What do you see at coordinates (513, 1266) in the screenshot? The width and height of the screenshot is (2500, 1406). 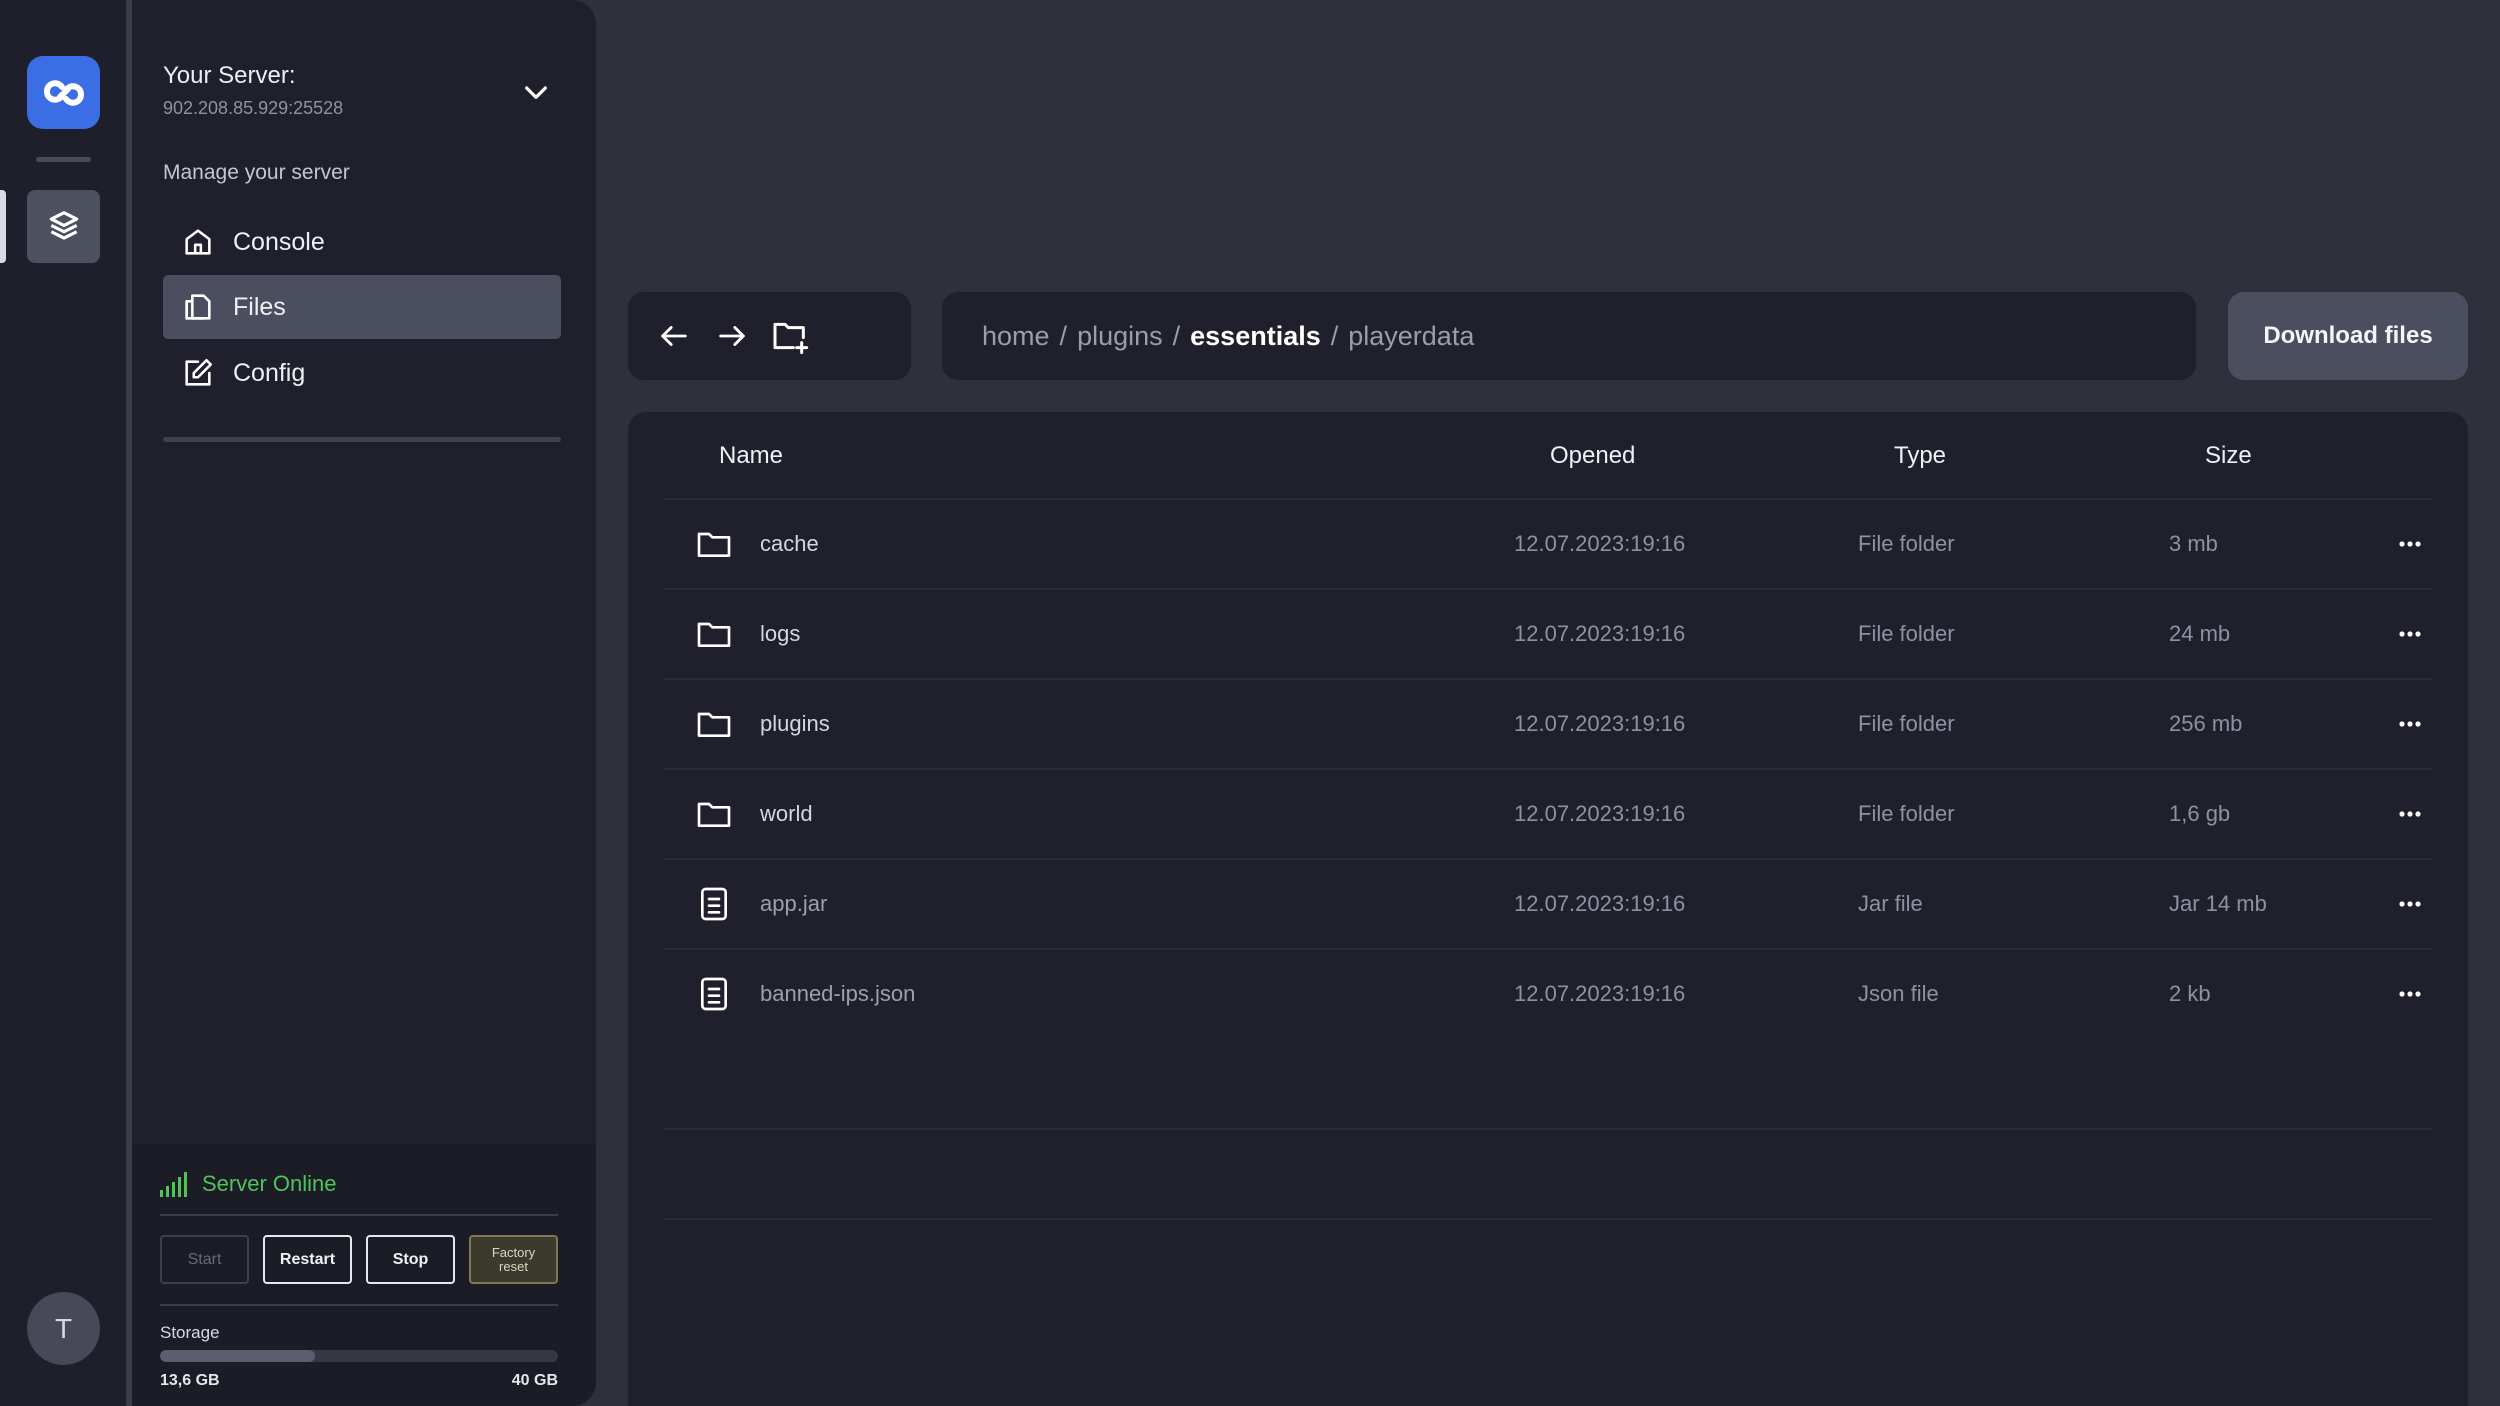 I see `factory-reset-line2: reset` at bounding box center [513, 1266].